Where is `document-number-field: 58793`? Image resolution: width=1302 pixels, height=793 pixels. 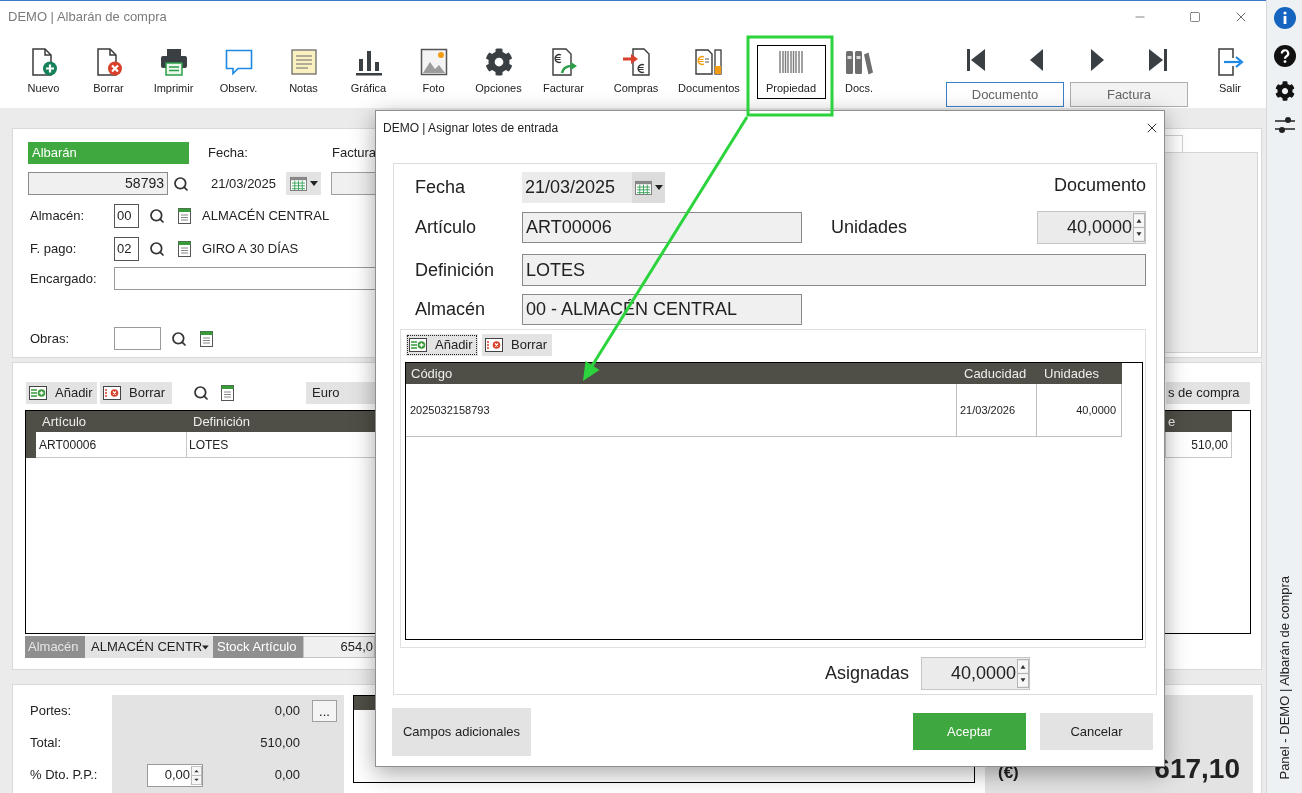
document-number-field: 58793 is located at coordinates (98, 183).